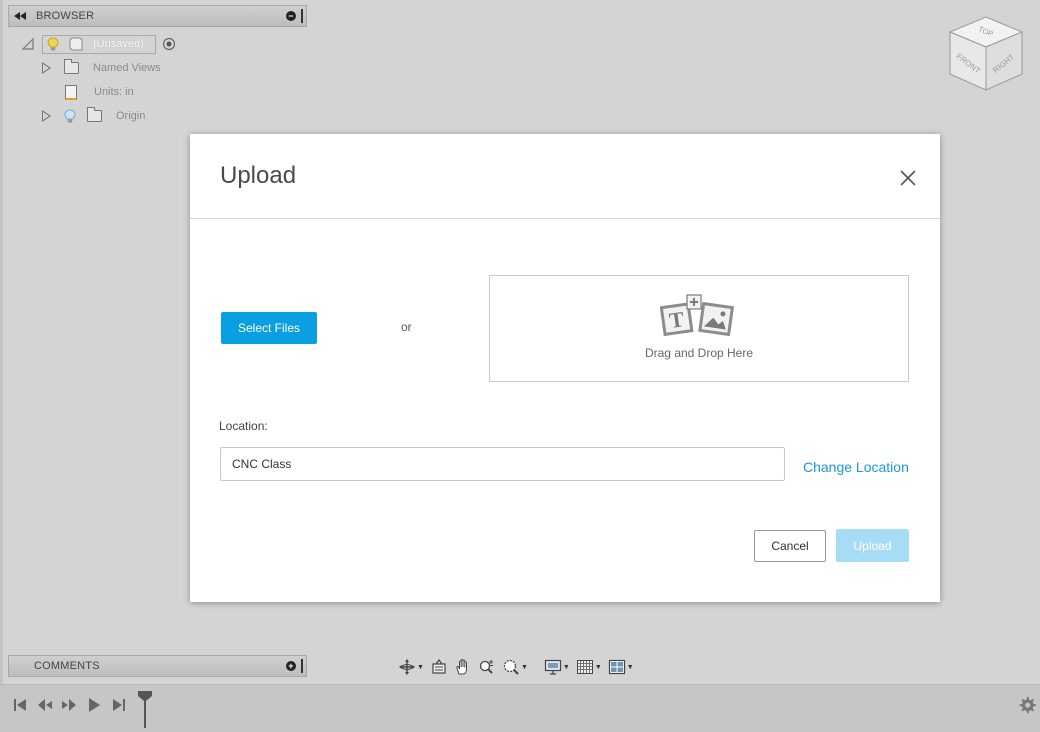 This screenshot has width=1040, height=732. I want to click on browser-title: BROWSER, so click(65, 16).